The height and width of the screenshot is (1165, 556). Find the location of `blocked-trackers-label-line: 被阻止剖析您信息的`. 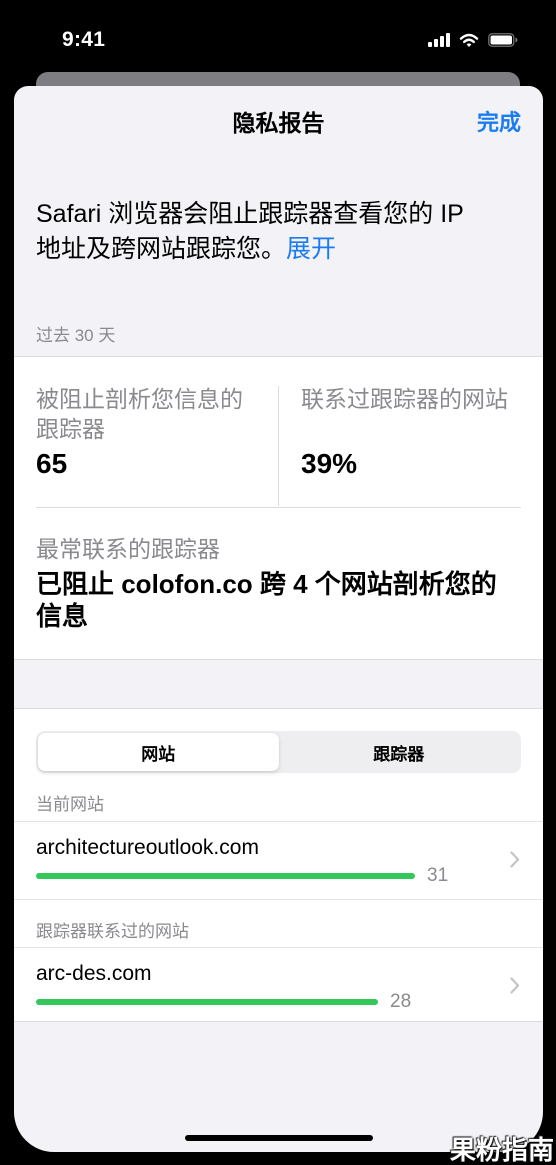

blocked-trackers-label-line: 被阻止剖析您信息的 is located at coordinates (139, 399).